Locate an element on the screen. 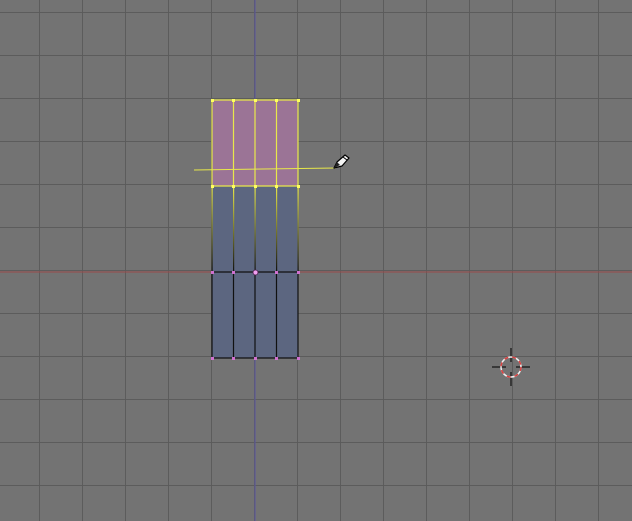 This screenshot has height=521, width=632. object-origin is located at coordinates (255, 272).